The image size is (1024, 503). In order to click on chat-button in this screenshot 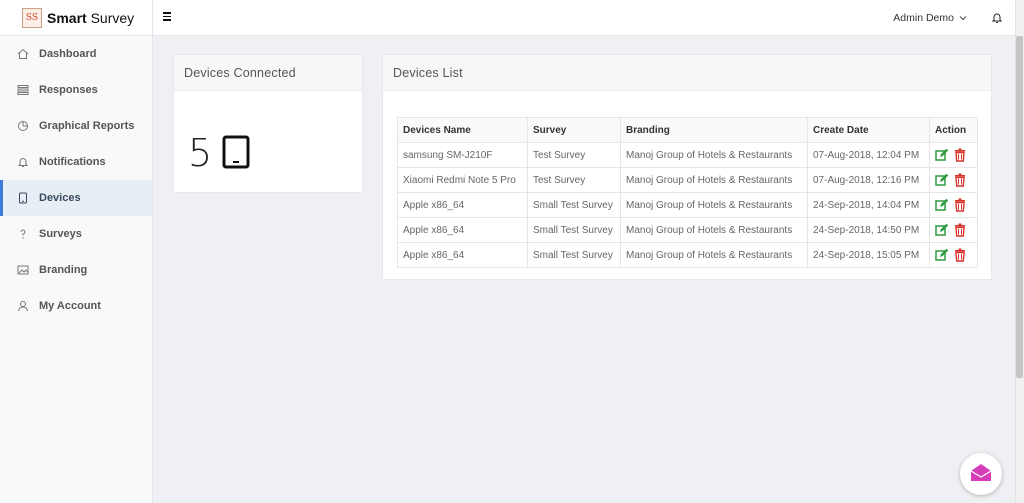, I will do `click(981, 474)`.